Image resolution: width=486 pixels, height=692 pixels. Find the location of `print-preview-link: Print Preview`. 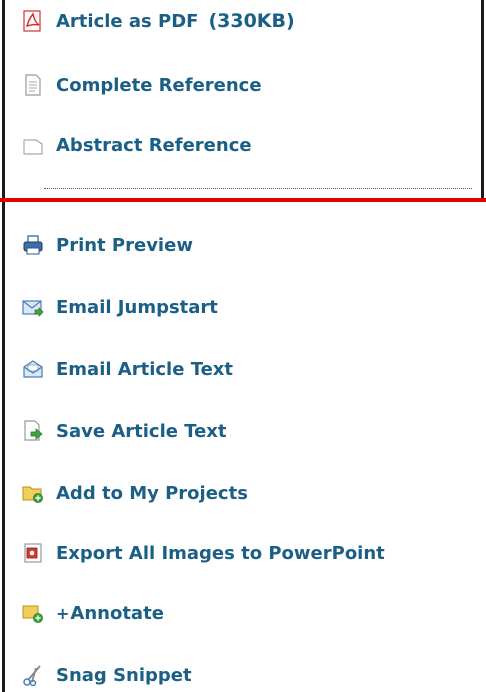

print-preview-link: Print Preview is located at coordinates (107, 245).